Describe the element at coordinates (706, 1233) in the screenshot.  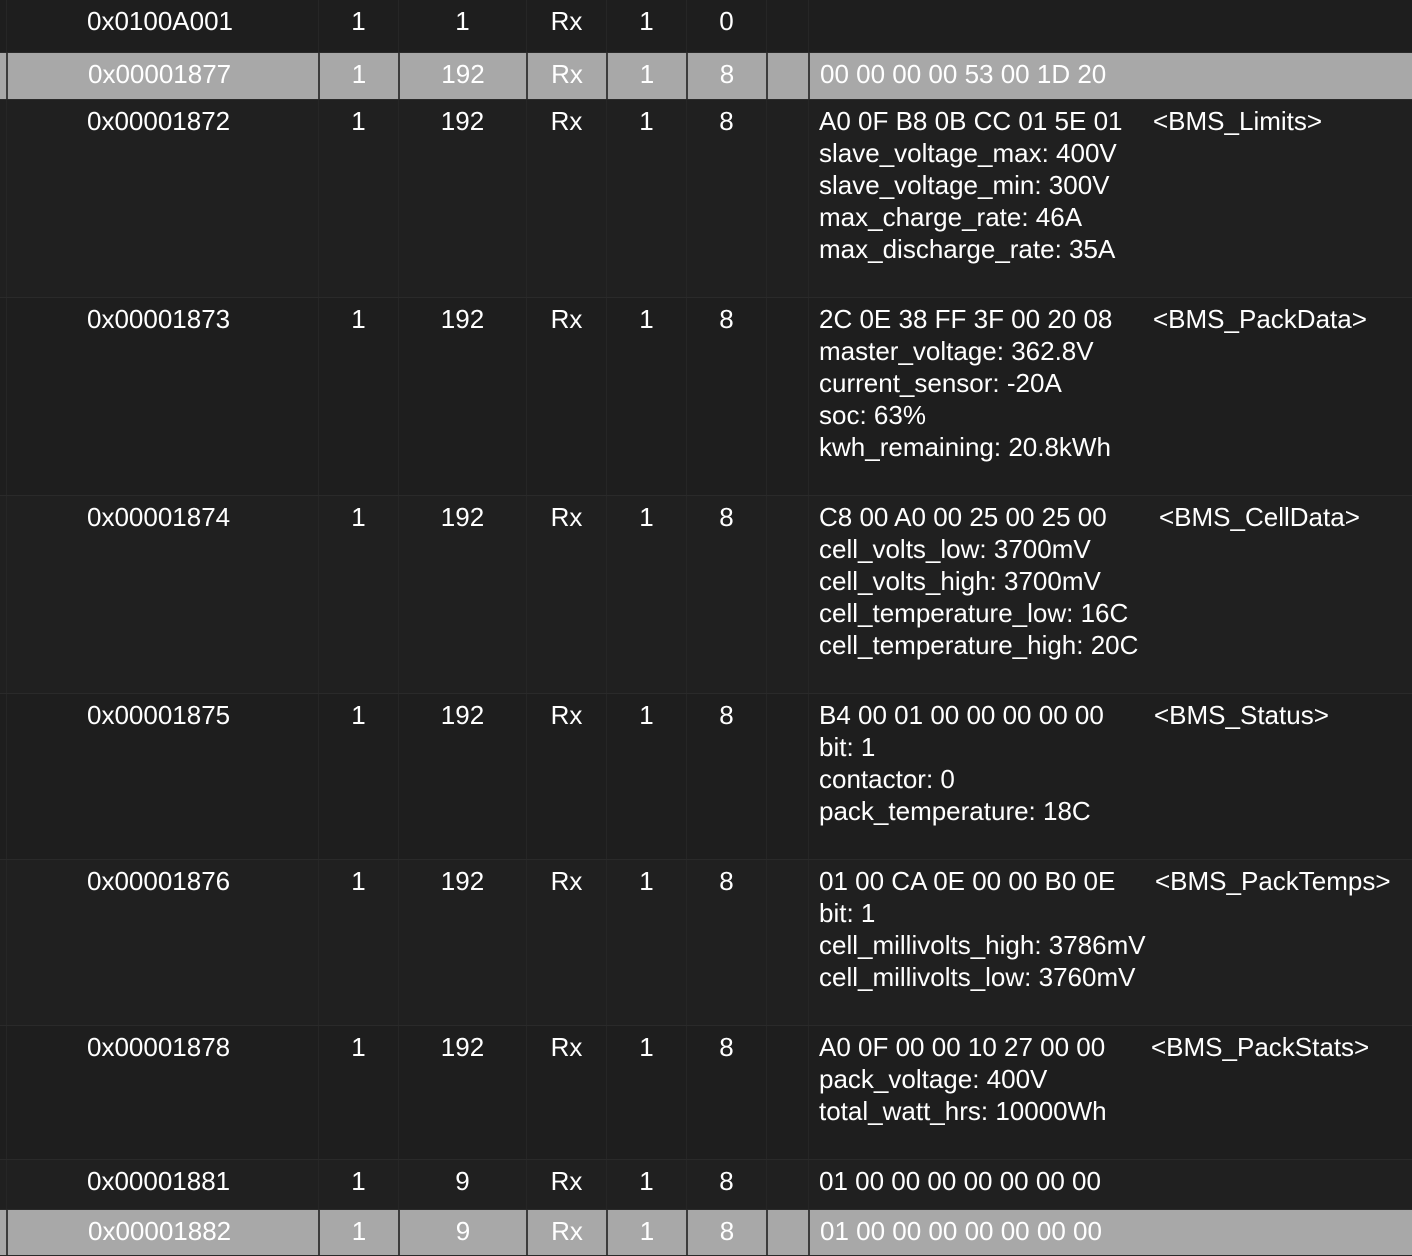
I see `table-row: 0x00001882 1 9 Rx 1 8 01 00 00 00 00 00 00 00` at that location.